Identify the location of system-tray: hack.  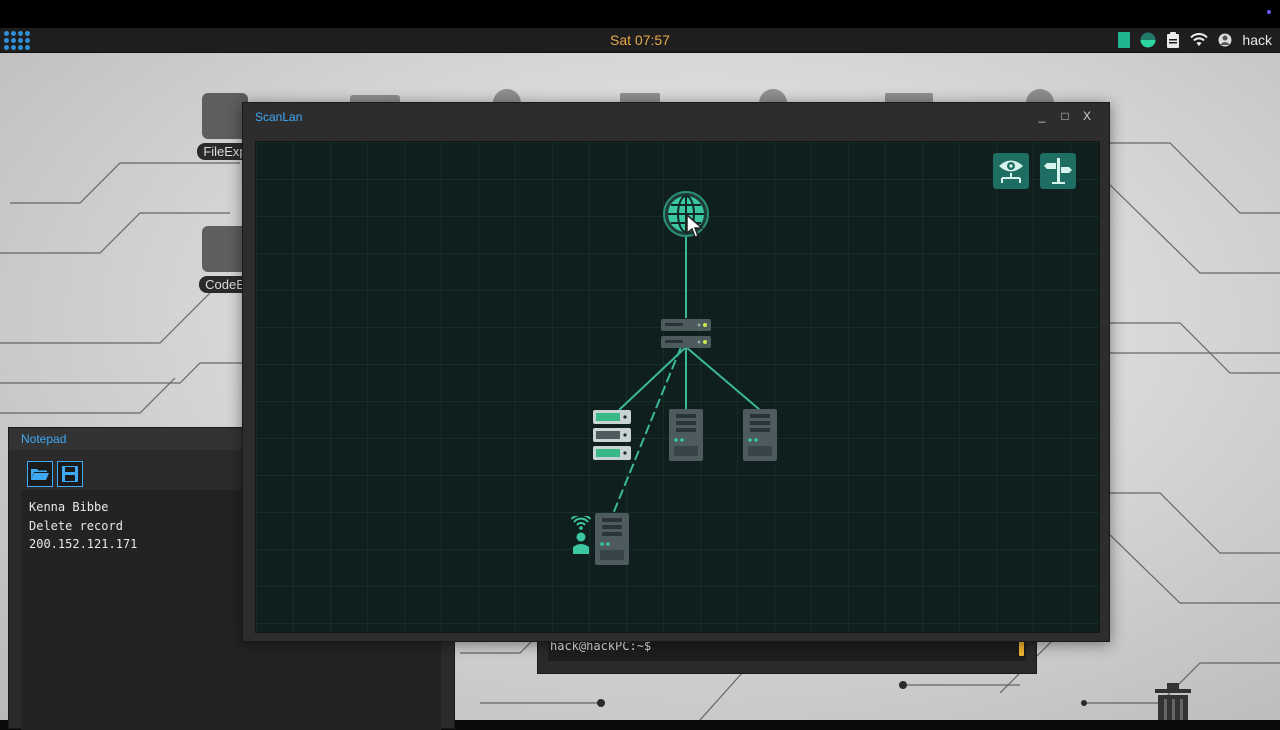
(1195, 40).